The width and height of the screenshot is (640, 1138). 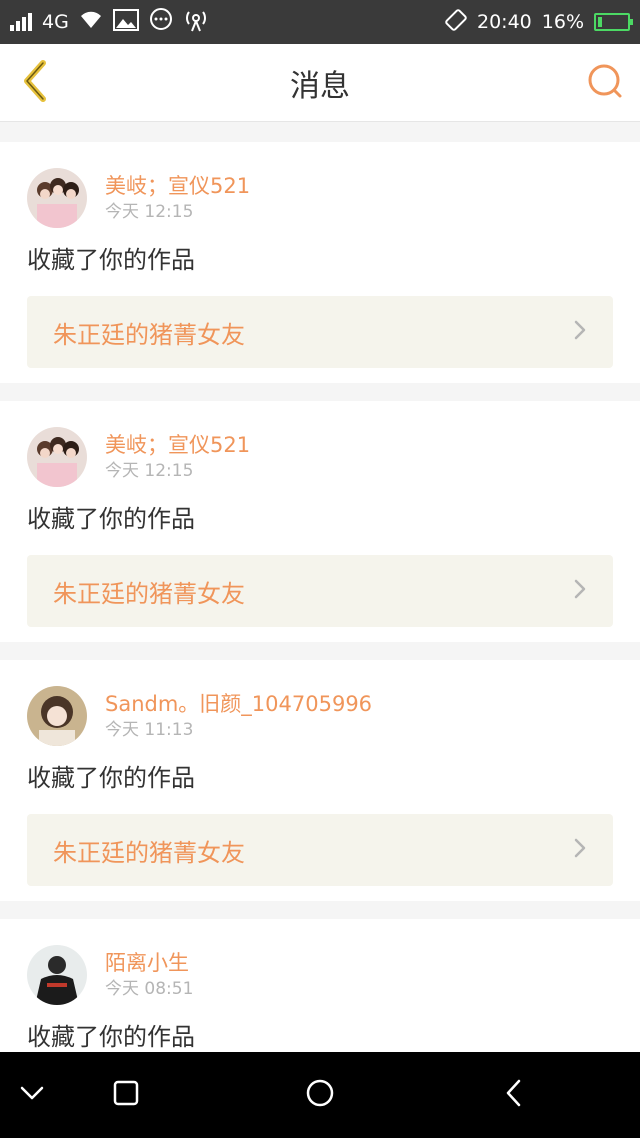 I want to click on search-icon, so click(x=605, y=83).